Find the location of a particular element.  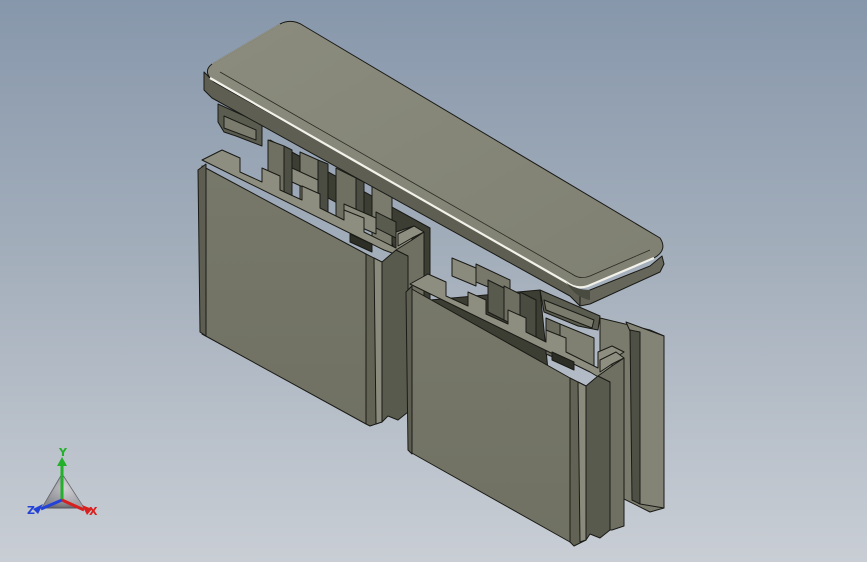

orientation-triad: Y Z X is located at coordinates (64, 484).